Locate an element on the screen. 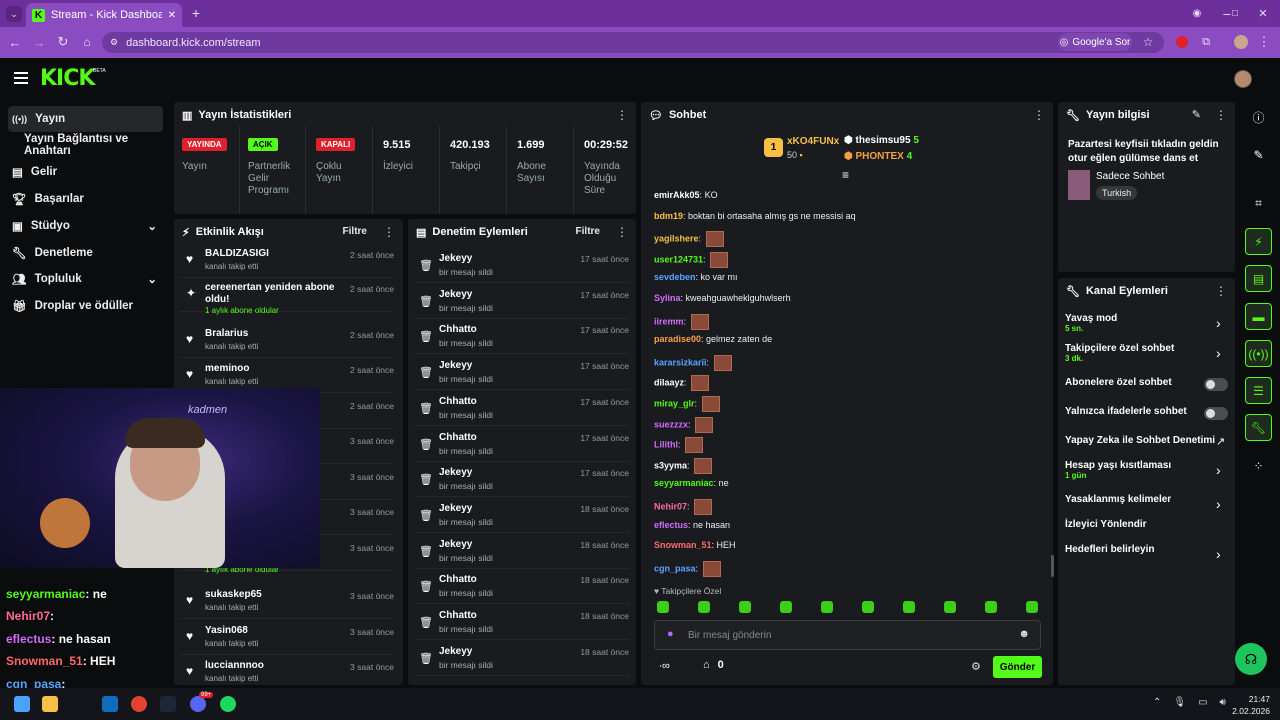 The height and width of the screenshot is (720, 1280). external-link-icon: ↗ is located at coordinates (1220, 441).